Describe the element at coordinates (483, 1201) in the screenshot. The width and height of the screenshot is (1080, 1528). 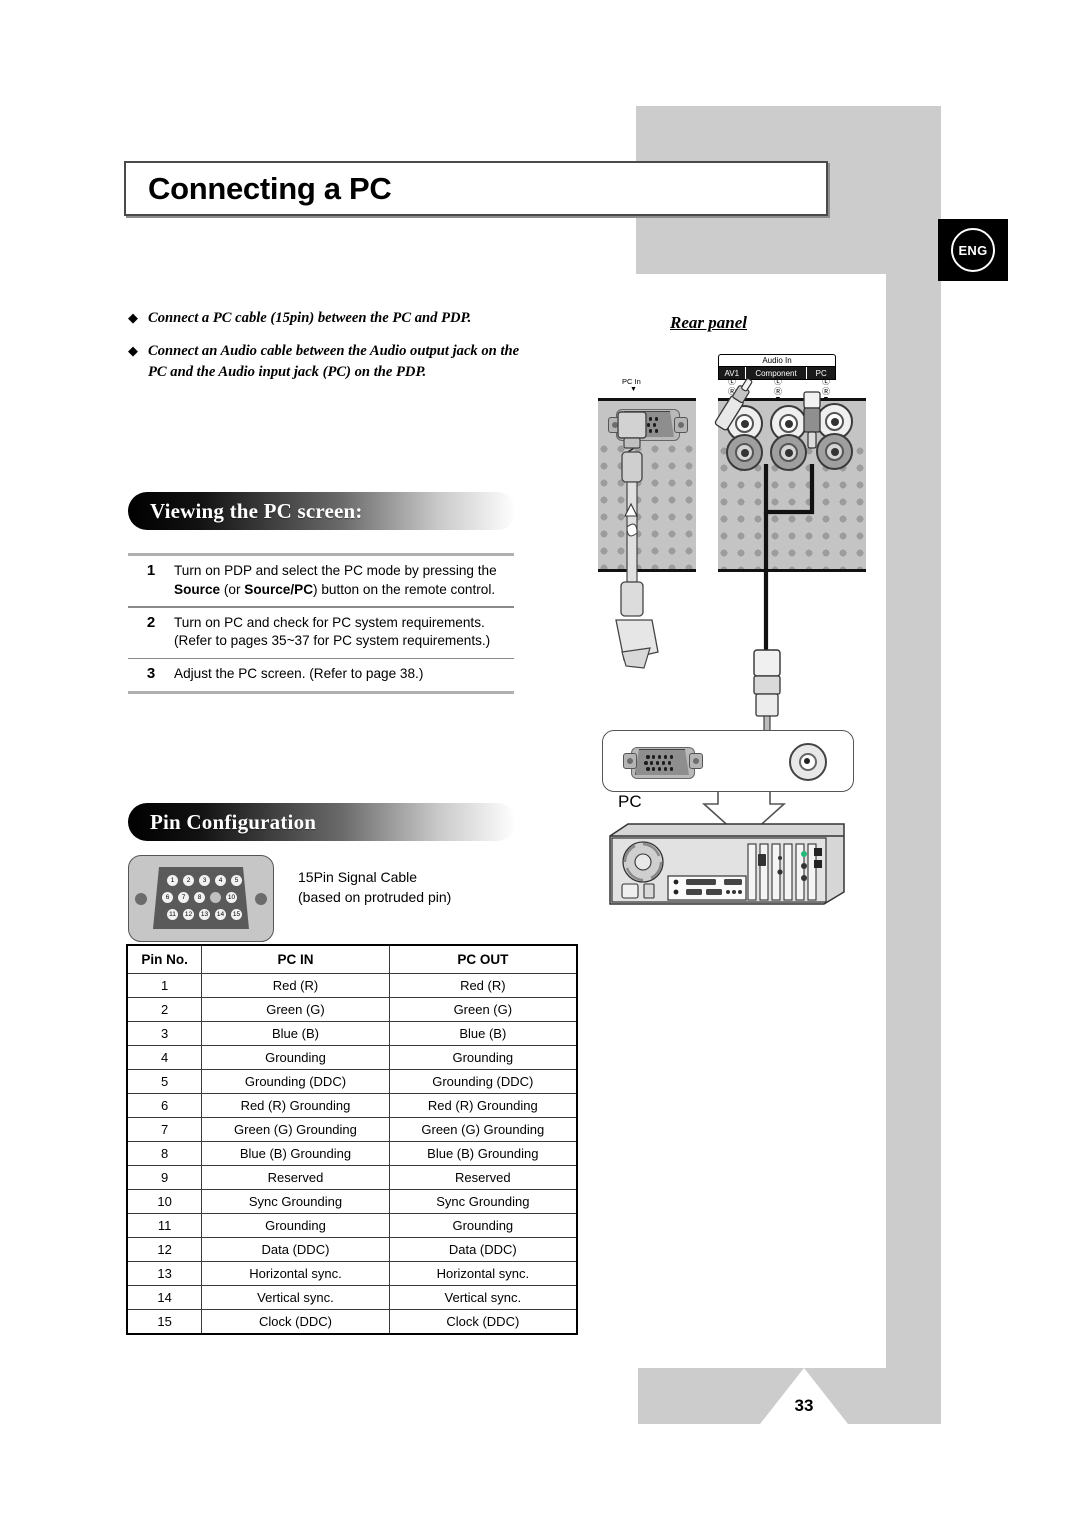
I see `table-cell: Sync Grounding` at that location.